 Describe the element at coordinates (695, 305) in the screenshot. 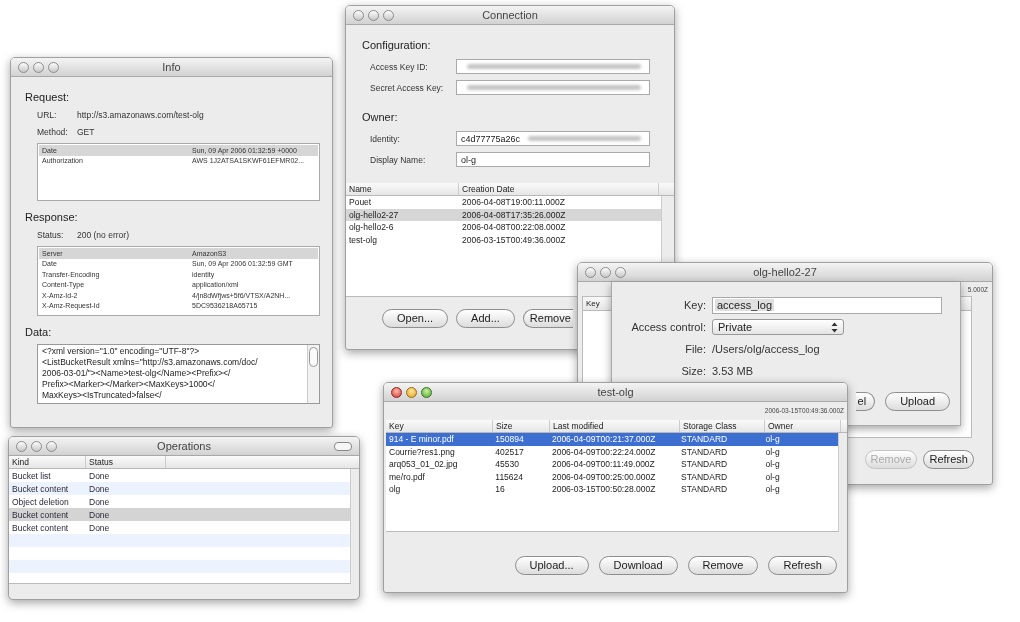

I see `field-label: Key:` at that location.